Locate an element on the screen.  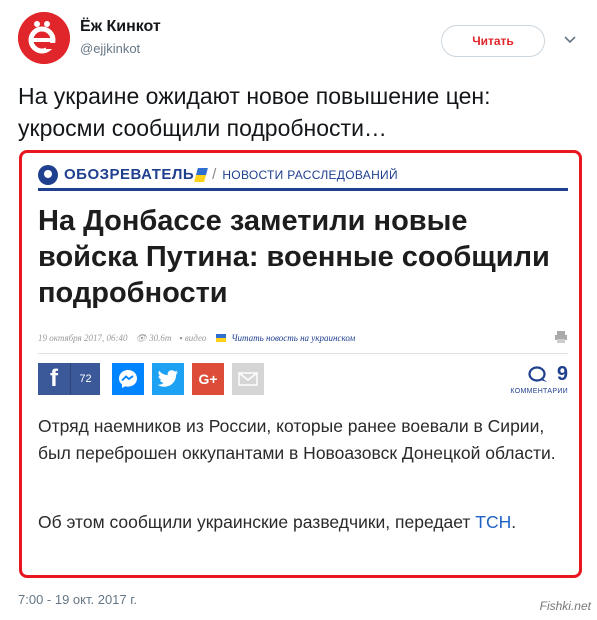
email-share-button is located at coordinates (248, 379).